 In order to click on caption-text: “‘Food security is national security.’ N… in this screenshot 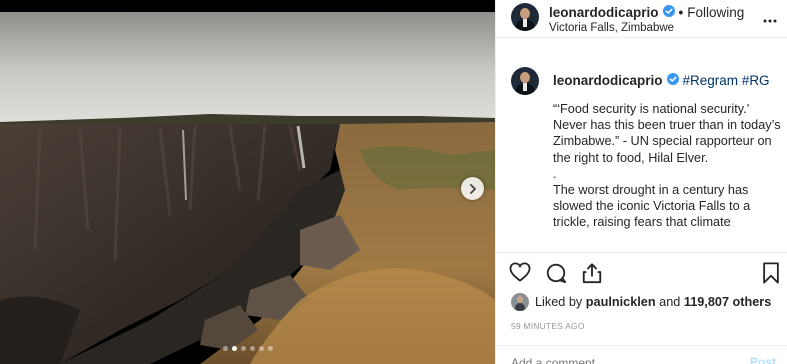, I will do `click(667, 166)`.